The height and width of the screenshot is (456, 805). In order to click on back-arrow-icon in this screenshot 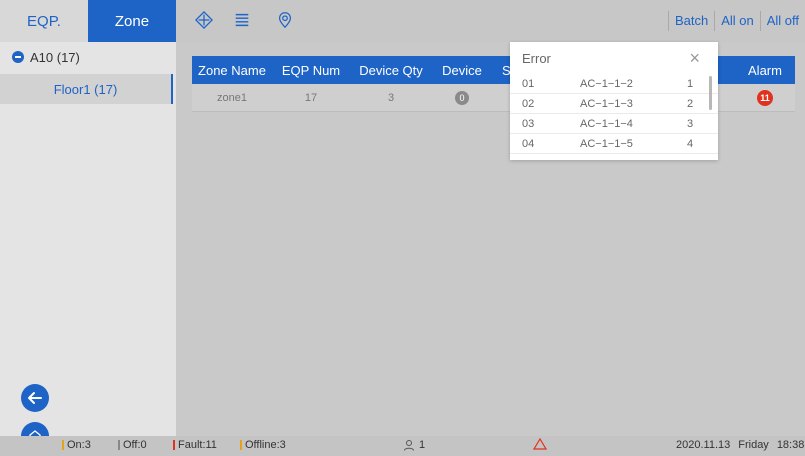, I will do `click(35, 398)`.